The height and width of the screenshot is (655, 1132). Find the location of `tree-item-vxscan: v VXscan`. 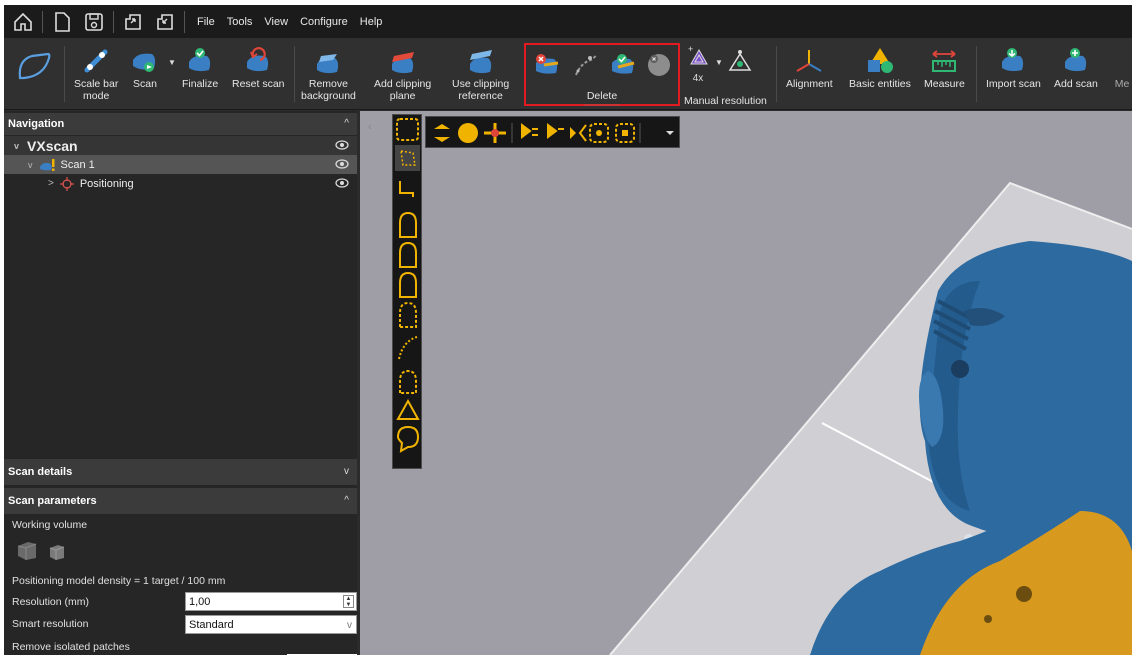

tree-item-vxscan: v VXscan is located at coordinates (180, 145).